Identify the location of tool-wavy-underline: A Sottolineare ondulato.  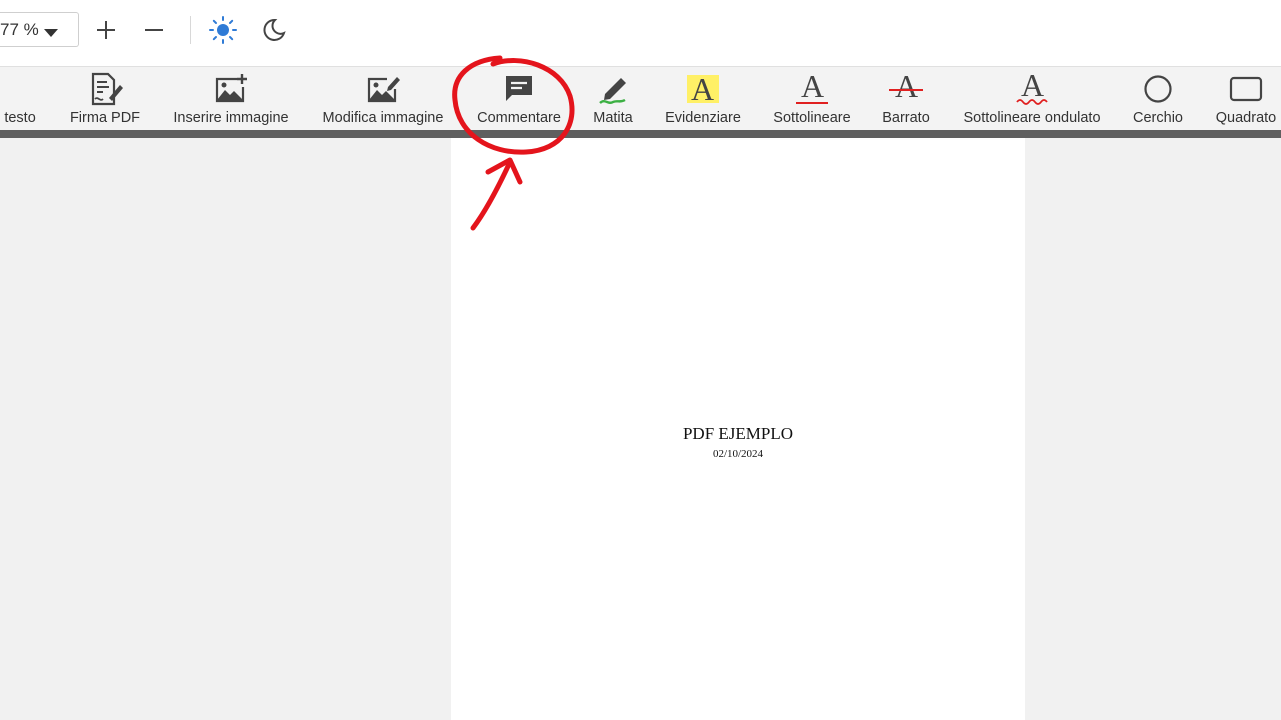
(1032, 99).